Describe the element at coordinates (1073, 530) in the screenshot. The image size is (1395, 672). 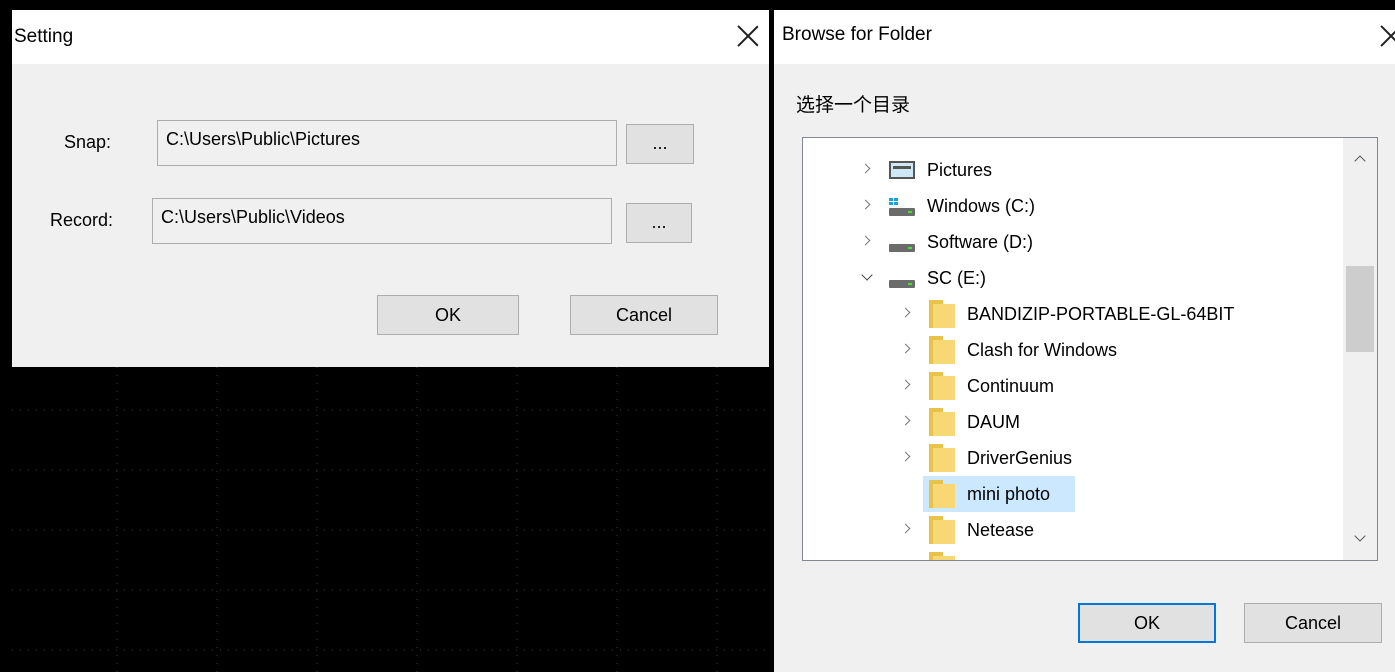
I see `tree-item-netease: Netease` at that location.